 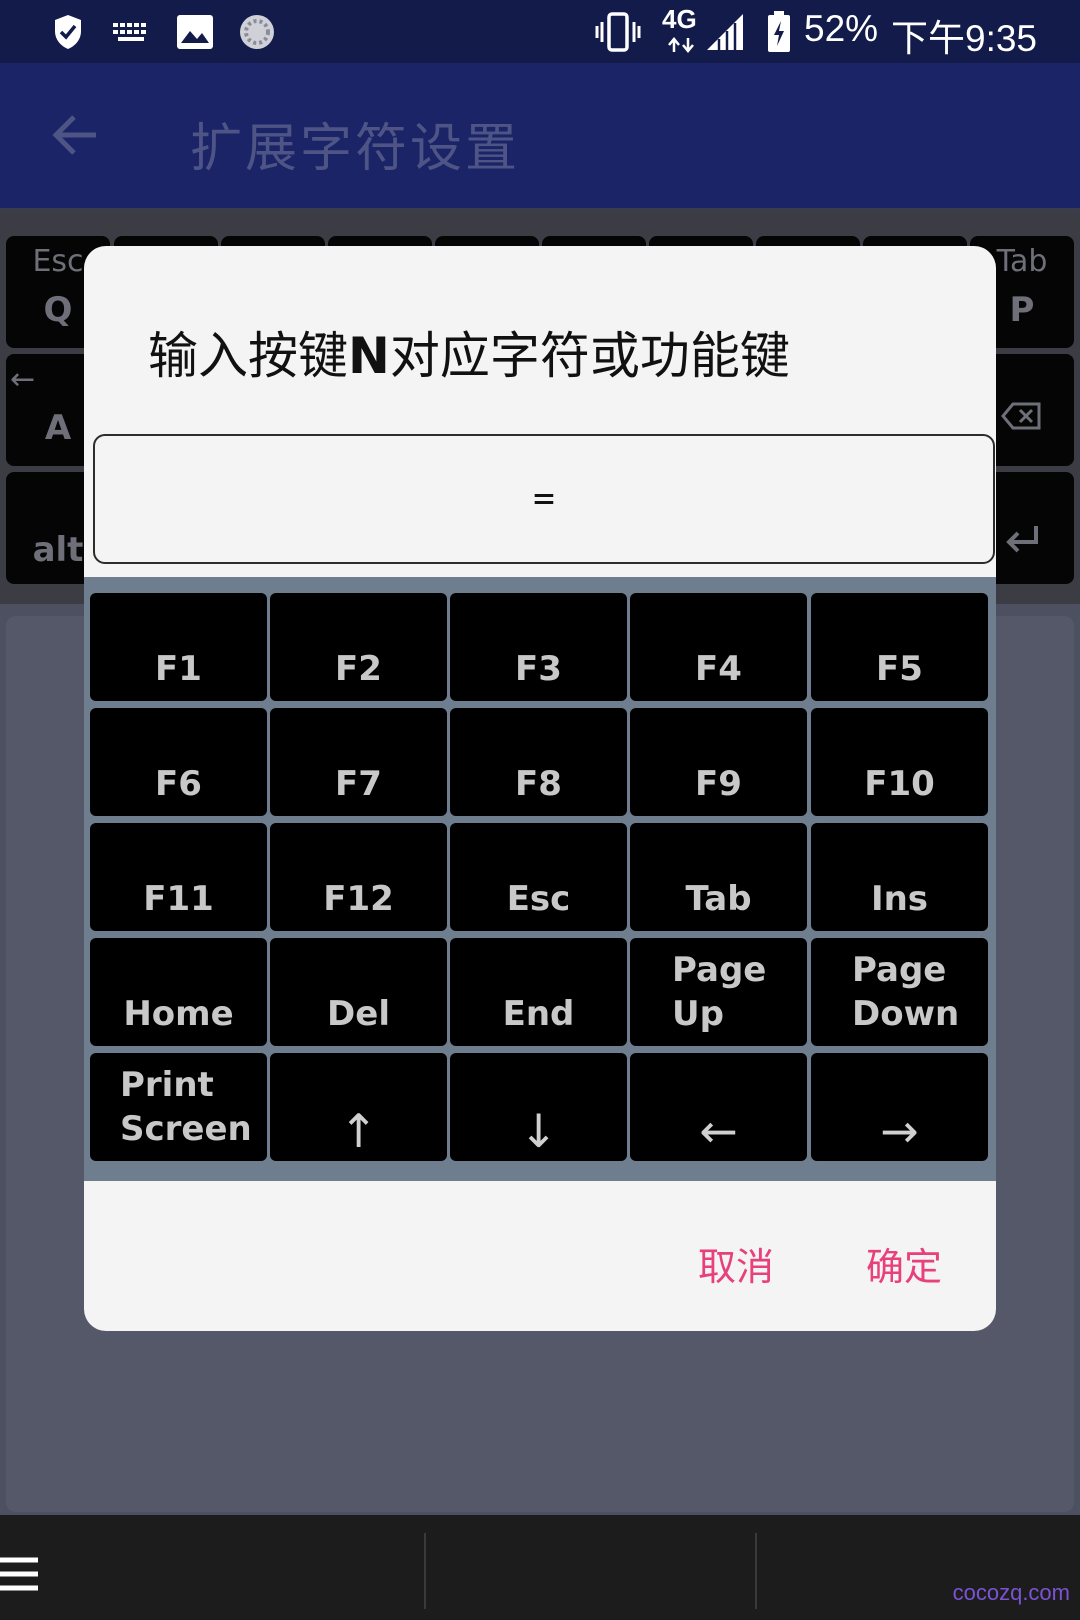 I want to click on key-f7: F7, so click(x=358, y=762).